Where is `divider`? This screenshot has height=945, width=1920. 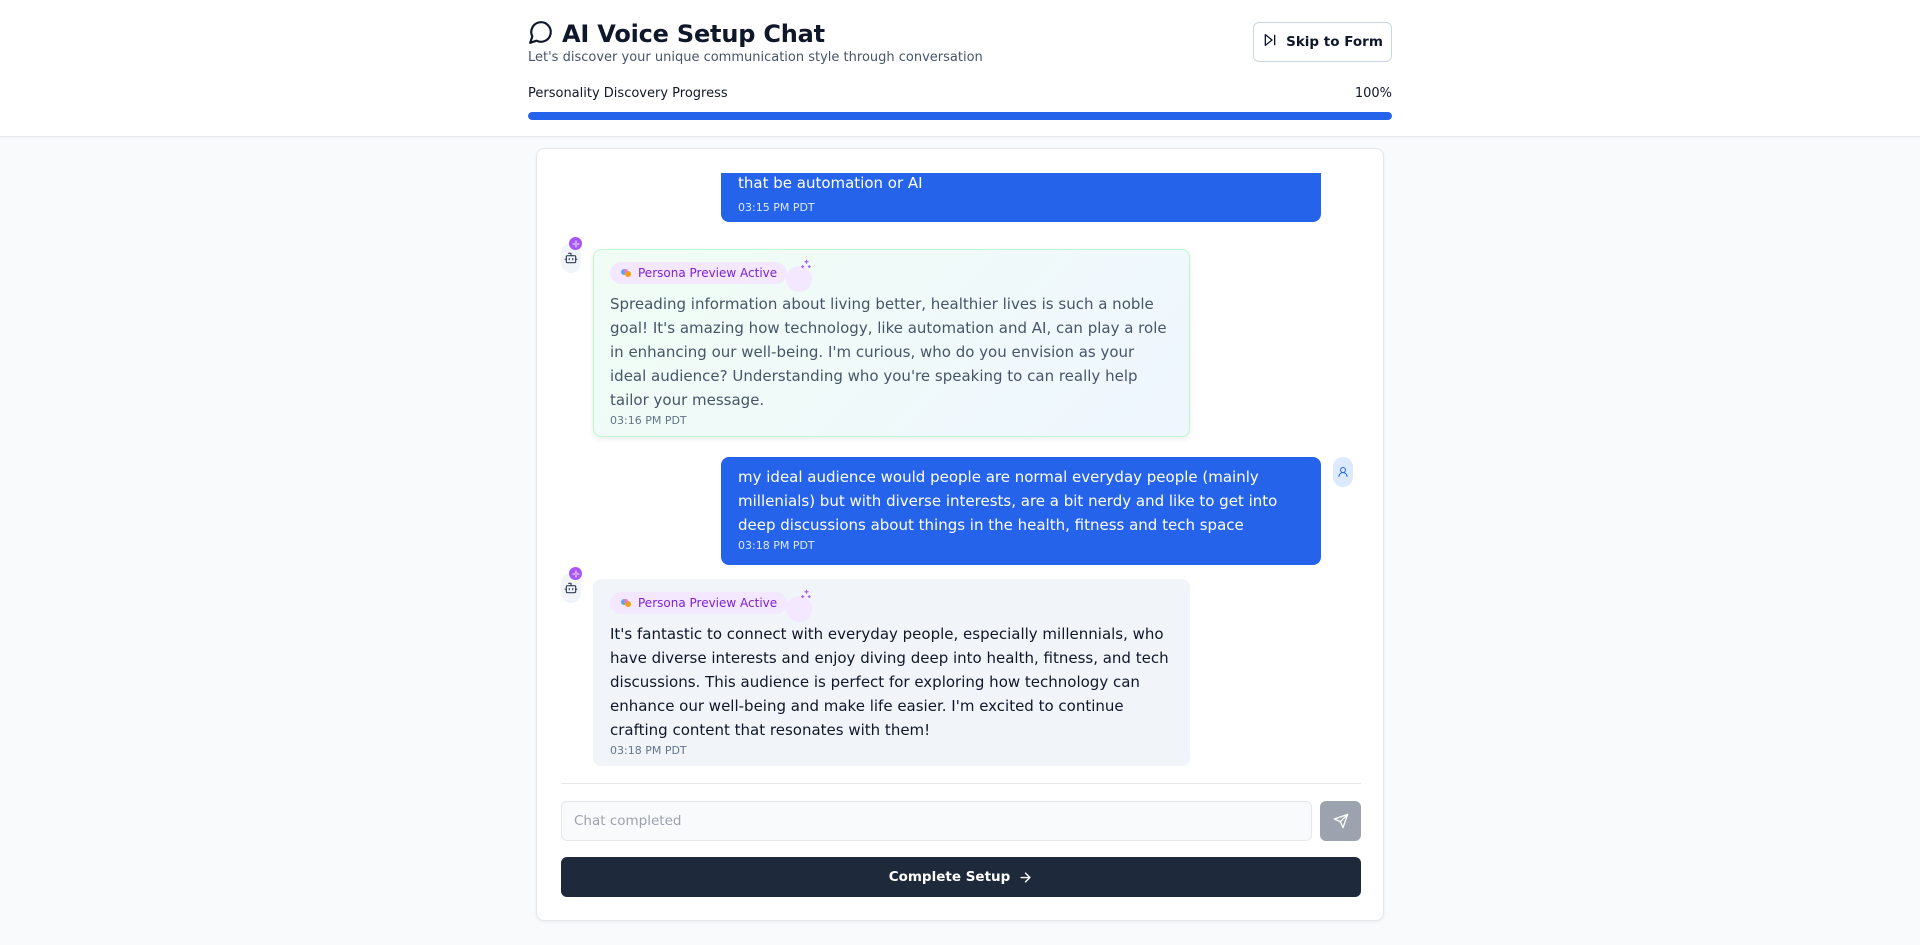 divider is located at coordinates (961, 783).